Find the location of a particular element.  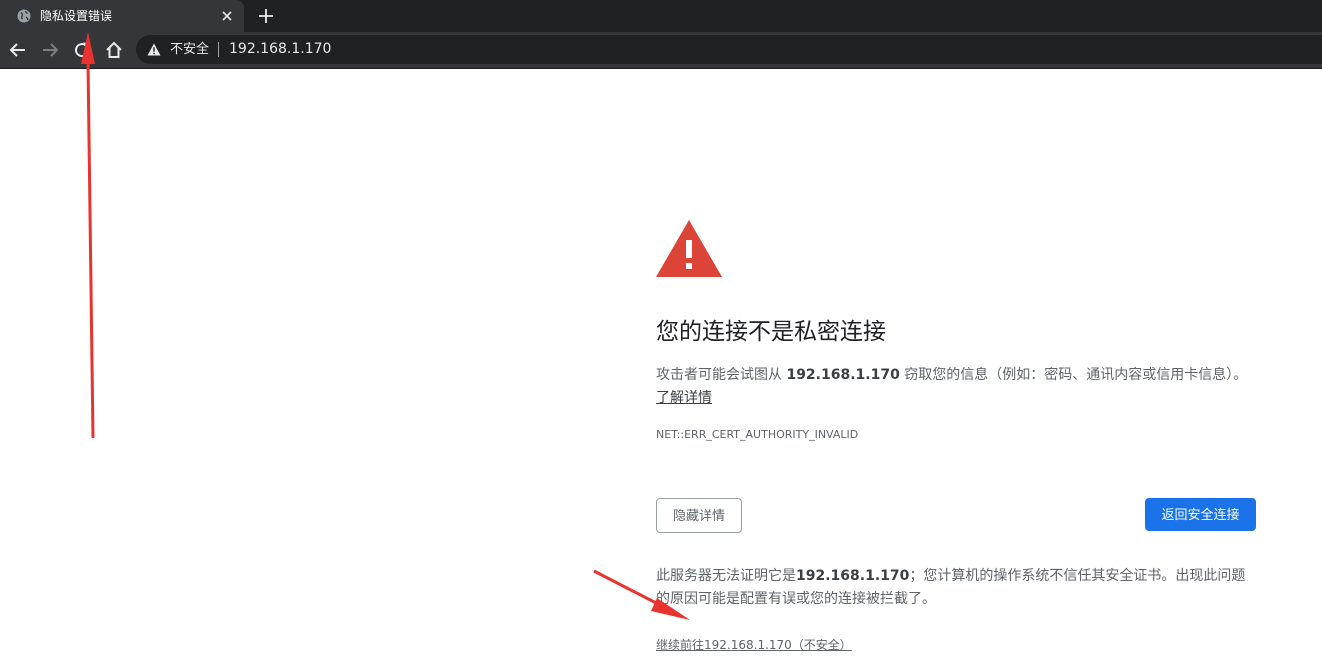

main-message-host: 192.168.1.170 is located at coordinates (843, 375).